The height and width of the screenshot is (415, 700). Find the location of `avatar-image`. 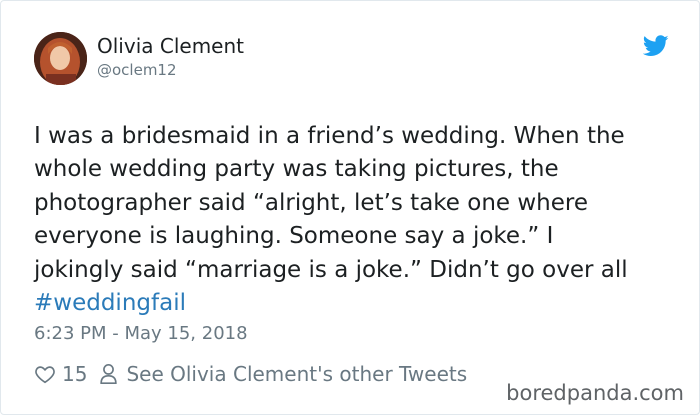

avatar-image is located at coordinates (60, 58).